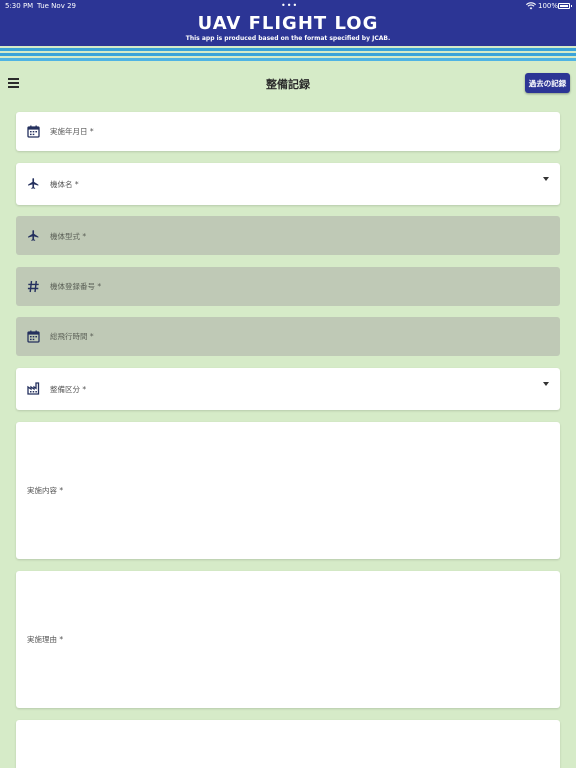 The width and height of the screenshot is (576, 768). I want to click on date-field: 実施年月日 *, so click(288, 131).